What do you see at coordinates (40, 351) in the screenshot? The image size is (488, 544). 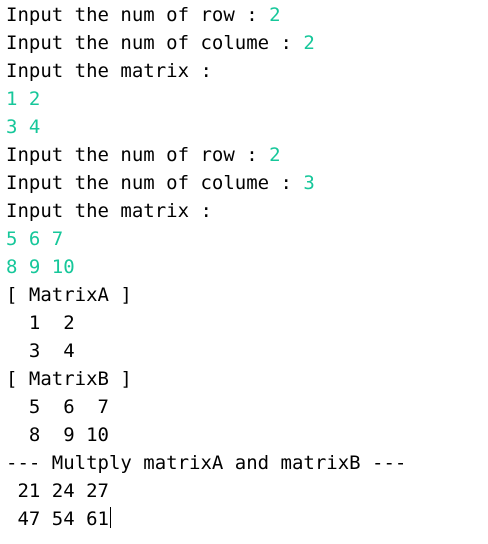 I see `output-text: 3 4` at bounding box center [40, 351].